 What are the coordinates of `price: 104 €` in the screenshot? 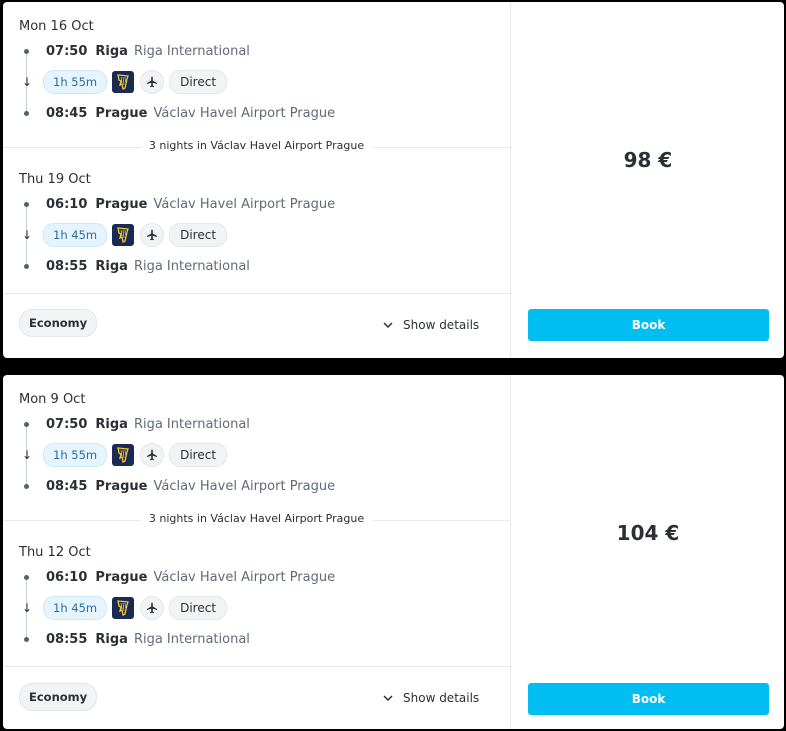 It's located at (648, 533).